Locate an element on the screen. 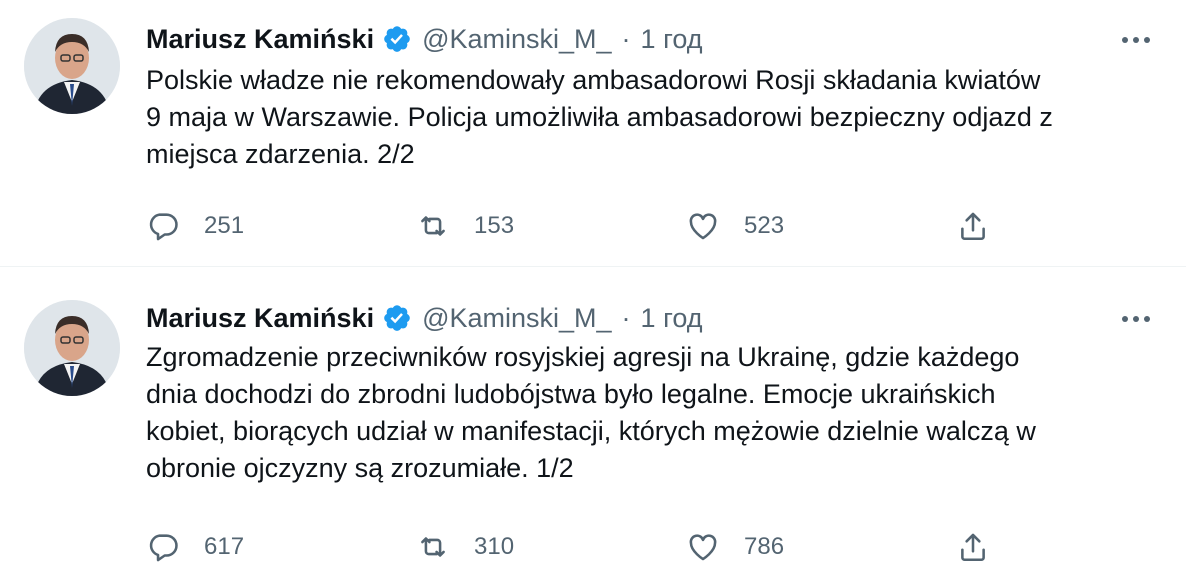 This screenshot has width=1186, height=582. reply-count: 251 is located at coordinates (224, 225).